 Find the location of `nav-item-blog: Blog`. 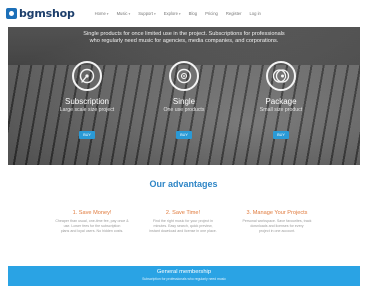

nav-item-blog: Blog is located at coordinates (193, 13).